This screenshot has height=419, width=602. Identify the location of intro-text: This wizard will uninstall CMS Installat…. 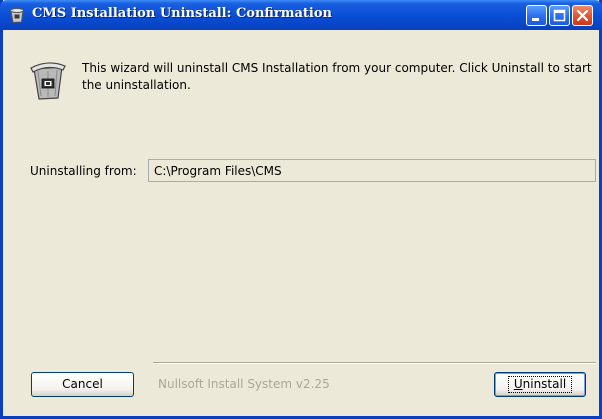
(337, 76).